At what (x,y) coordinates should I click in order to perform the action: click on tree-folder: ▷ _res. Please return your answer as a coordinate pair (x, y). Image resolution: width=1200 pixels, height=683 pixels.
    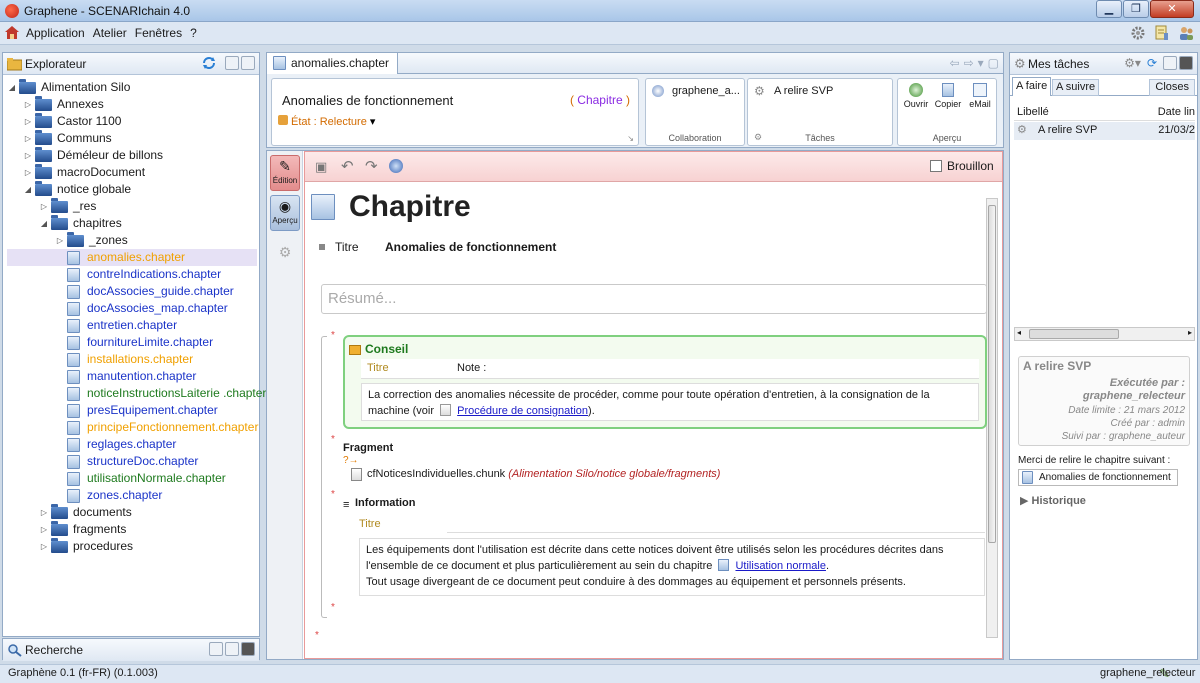
    Looking at the image, I should click on (132, 206).